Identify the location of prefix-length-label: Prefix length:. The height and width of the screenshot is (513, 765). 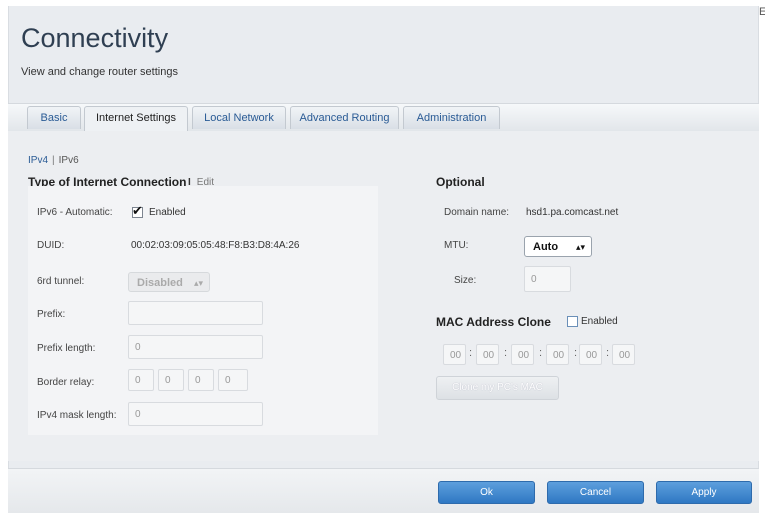
(66, 348).